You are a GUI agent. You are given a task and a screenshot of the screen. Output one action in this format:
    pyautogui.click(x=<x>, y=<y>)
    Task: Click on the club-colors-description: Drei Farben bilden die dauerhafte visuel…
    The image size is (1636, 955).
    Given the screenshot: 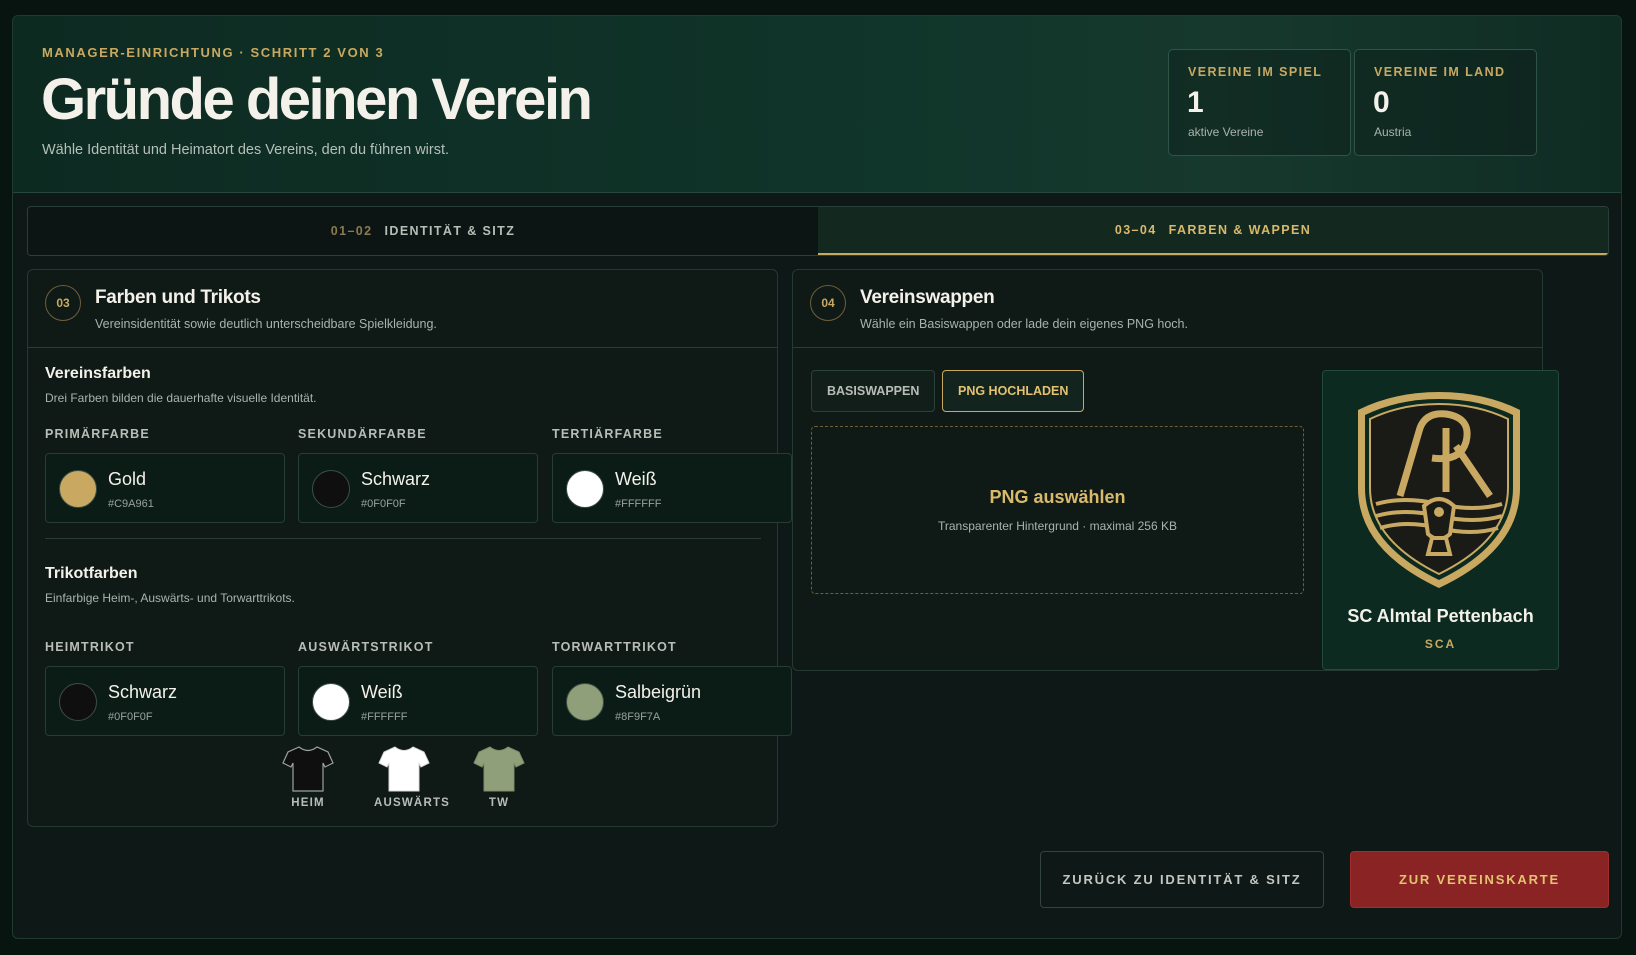 What is the action you would take?
    pyautogui.click(x=181, y=398)
    